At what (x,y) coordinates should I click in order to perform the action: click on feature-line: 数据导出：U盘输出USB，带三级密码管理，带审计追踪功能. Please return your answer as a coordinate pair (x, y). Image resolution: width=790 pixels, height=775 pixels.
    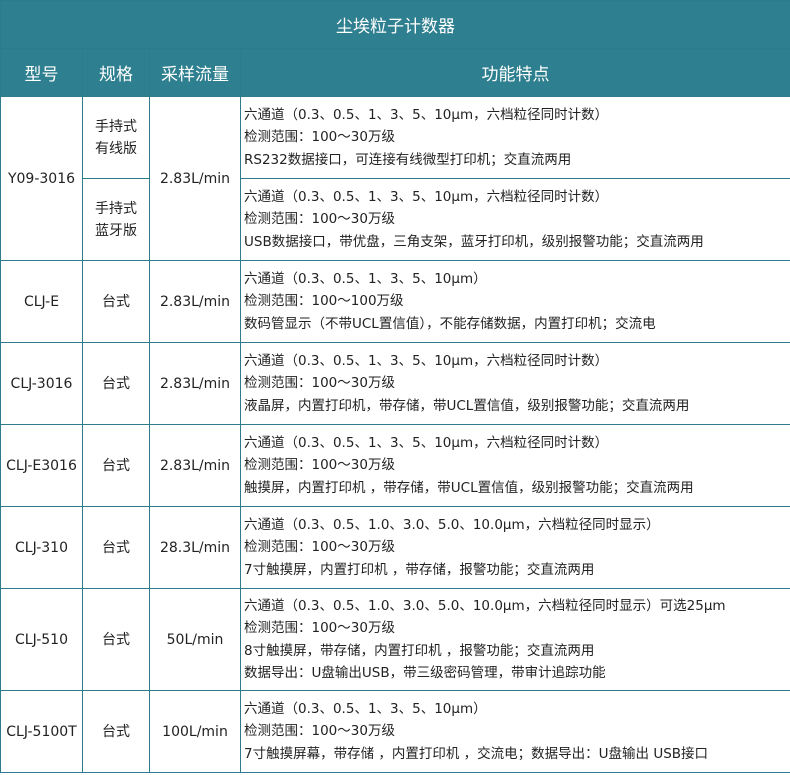
    Looking at the image, I should click on (425, 673).